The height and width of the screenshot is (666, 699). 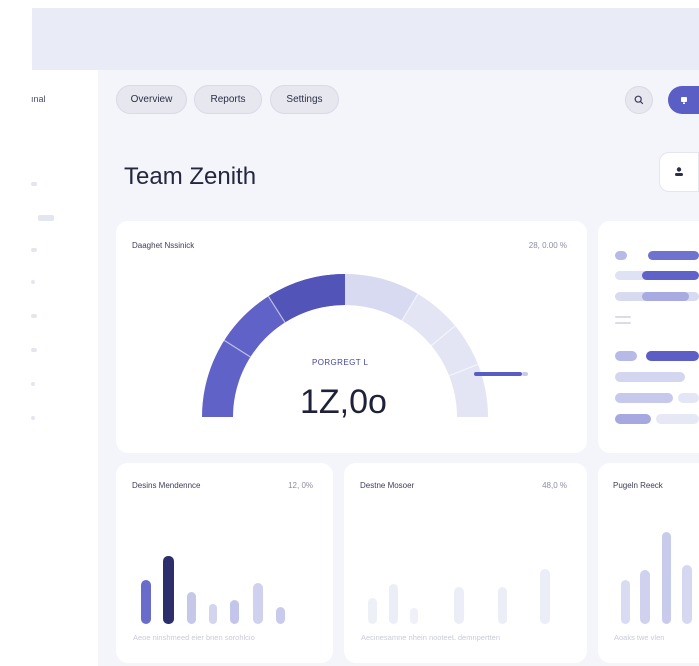 I want to click on tab-label: Overview, so click(x=151, y=99).